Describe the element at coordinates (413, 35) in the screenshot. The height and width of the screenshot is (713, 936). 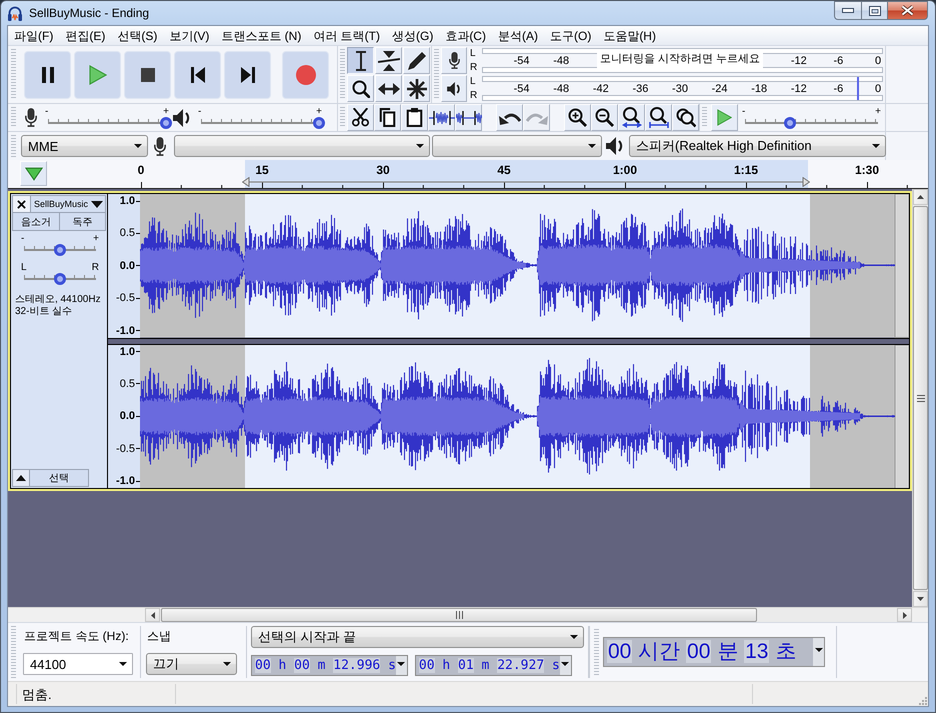
I see `menu-item: 생성(G)` at that location.